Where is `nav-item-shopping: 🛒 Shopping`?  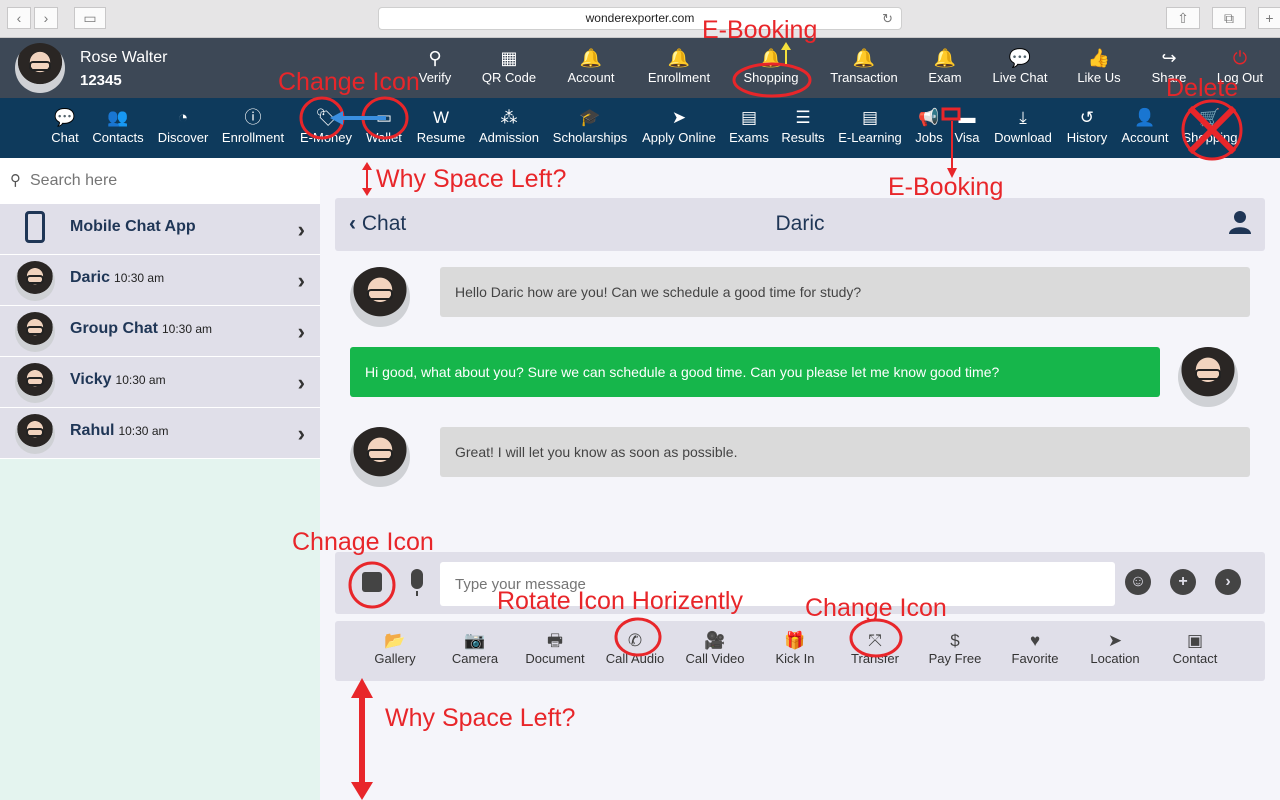
nav-item-shopping: 🛒 Shopping is located at coordinates (1210, 125).